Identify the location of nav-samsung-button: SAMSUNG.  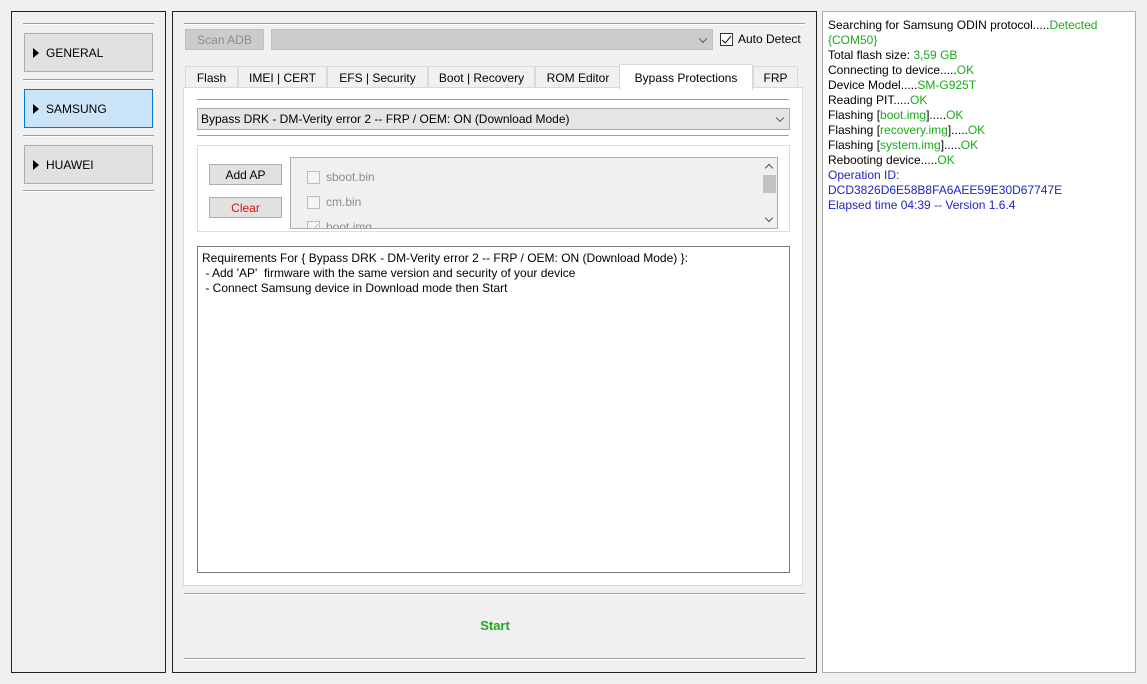
(88, 108).